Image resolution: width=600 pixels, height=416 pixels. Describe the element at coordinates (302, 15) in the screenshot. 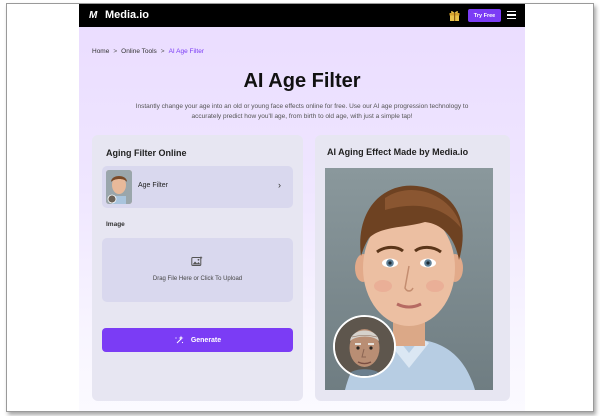

I see `top-nav-bar: M Media.io Try Free` at that location.